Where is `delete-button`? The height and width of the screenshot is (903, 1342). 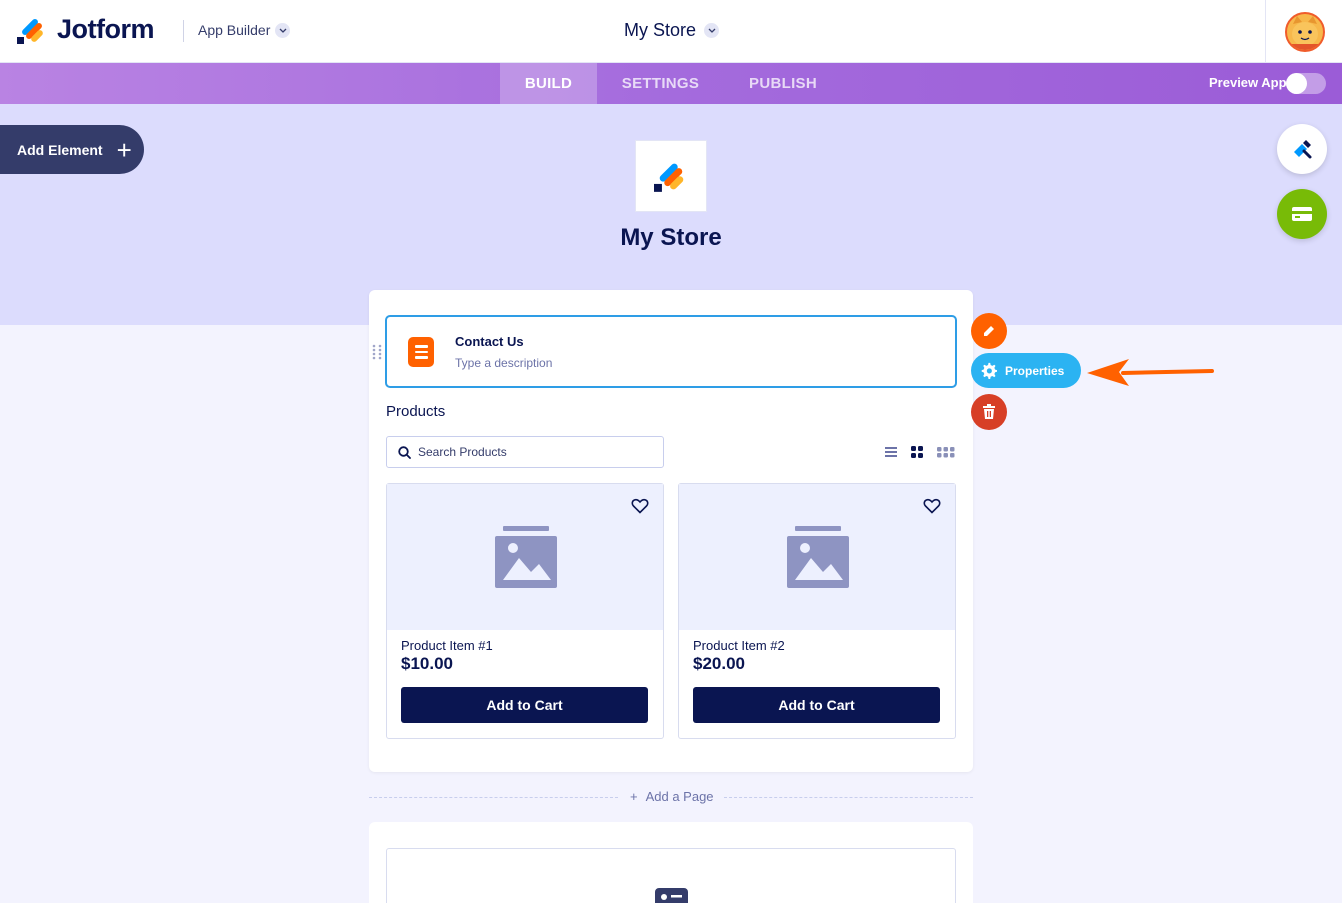 delete-button is located at coordinates (989, 412).